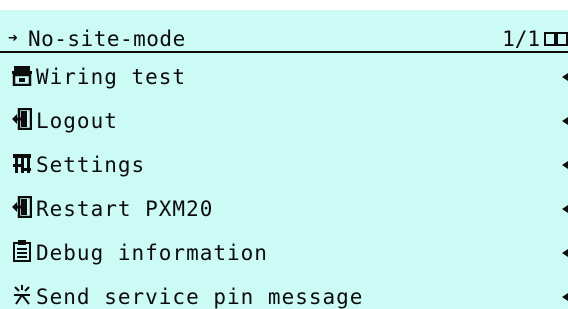 The image size is (568, 309). What do you see at coordinates (125, 209) in the screenshot?
I see `menu-item-label: Restart PXM20` at bounding box center [125, 209].